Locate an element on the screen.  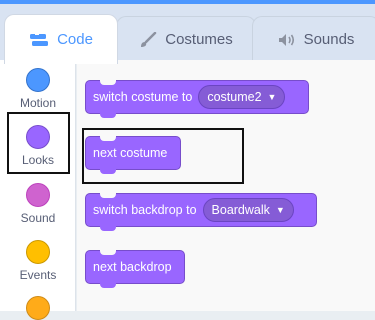
category-motion: Motion is located at coordinates (38, 89).